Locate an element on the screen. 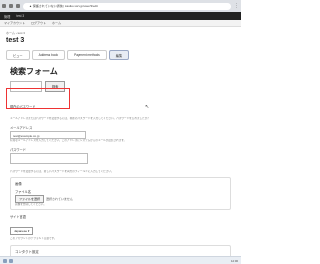  file-status: 選択されていません is located at coordinates (59, 199).